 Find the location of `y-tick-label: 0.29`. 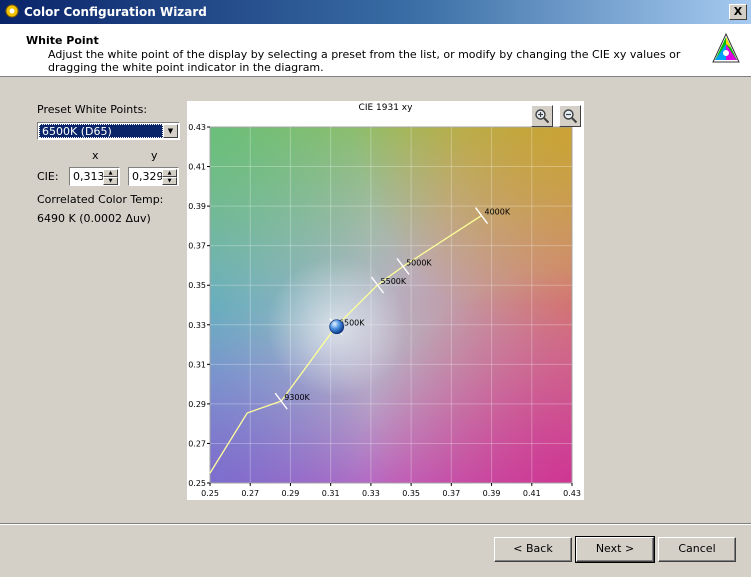

y-tick-label: 0.29 is located at coordinates (197, 404).